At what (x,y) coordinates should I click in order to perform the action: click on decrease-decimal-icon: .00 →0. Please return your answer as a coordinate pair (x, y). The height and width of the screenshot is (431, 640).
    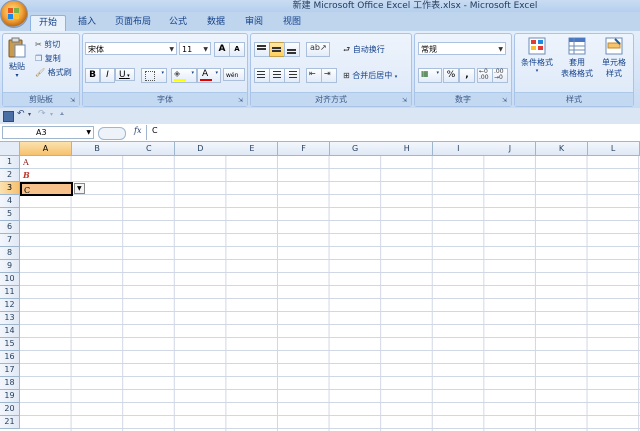
    Looking at the image, I should click on (499, 74).